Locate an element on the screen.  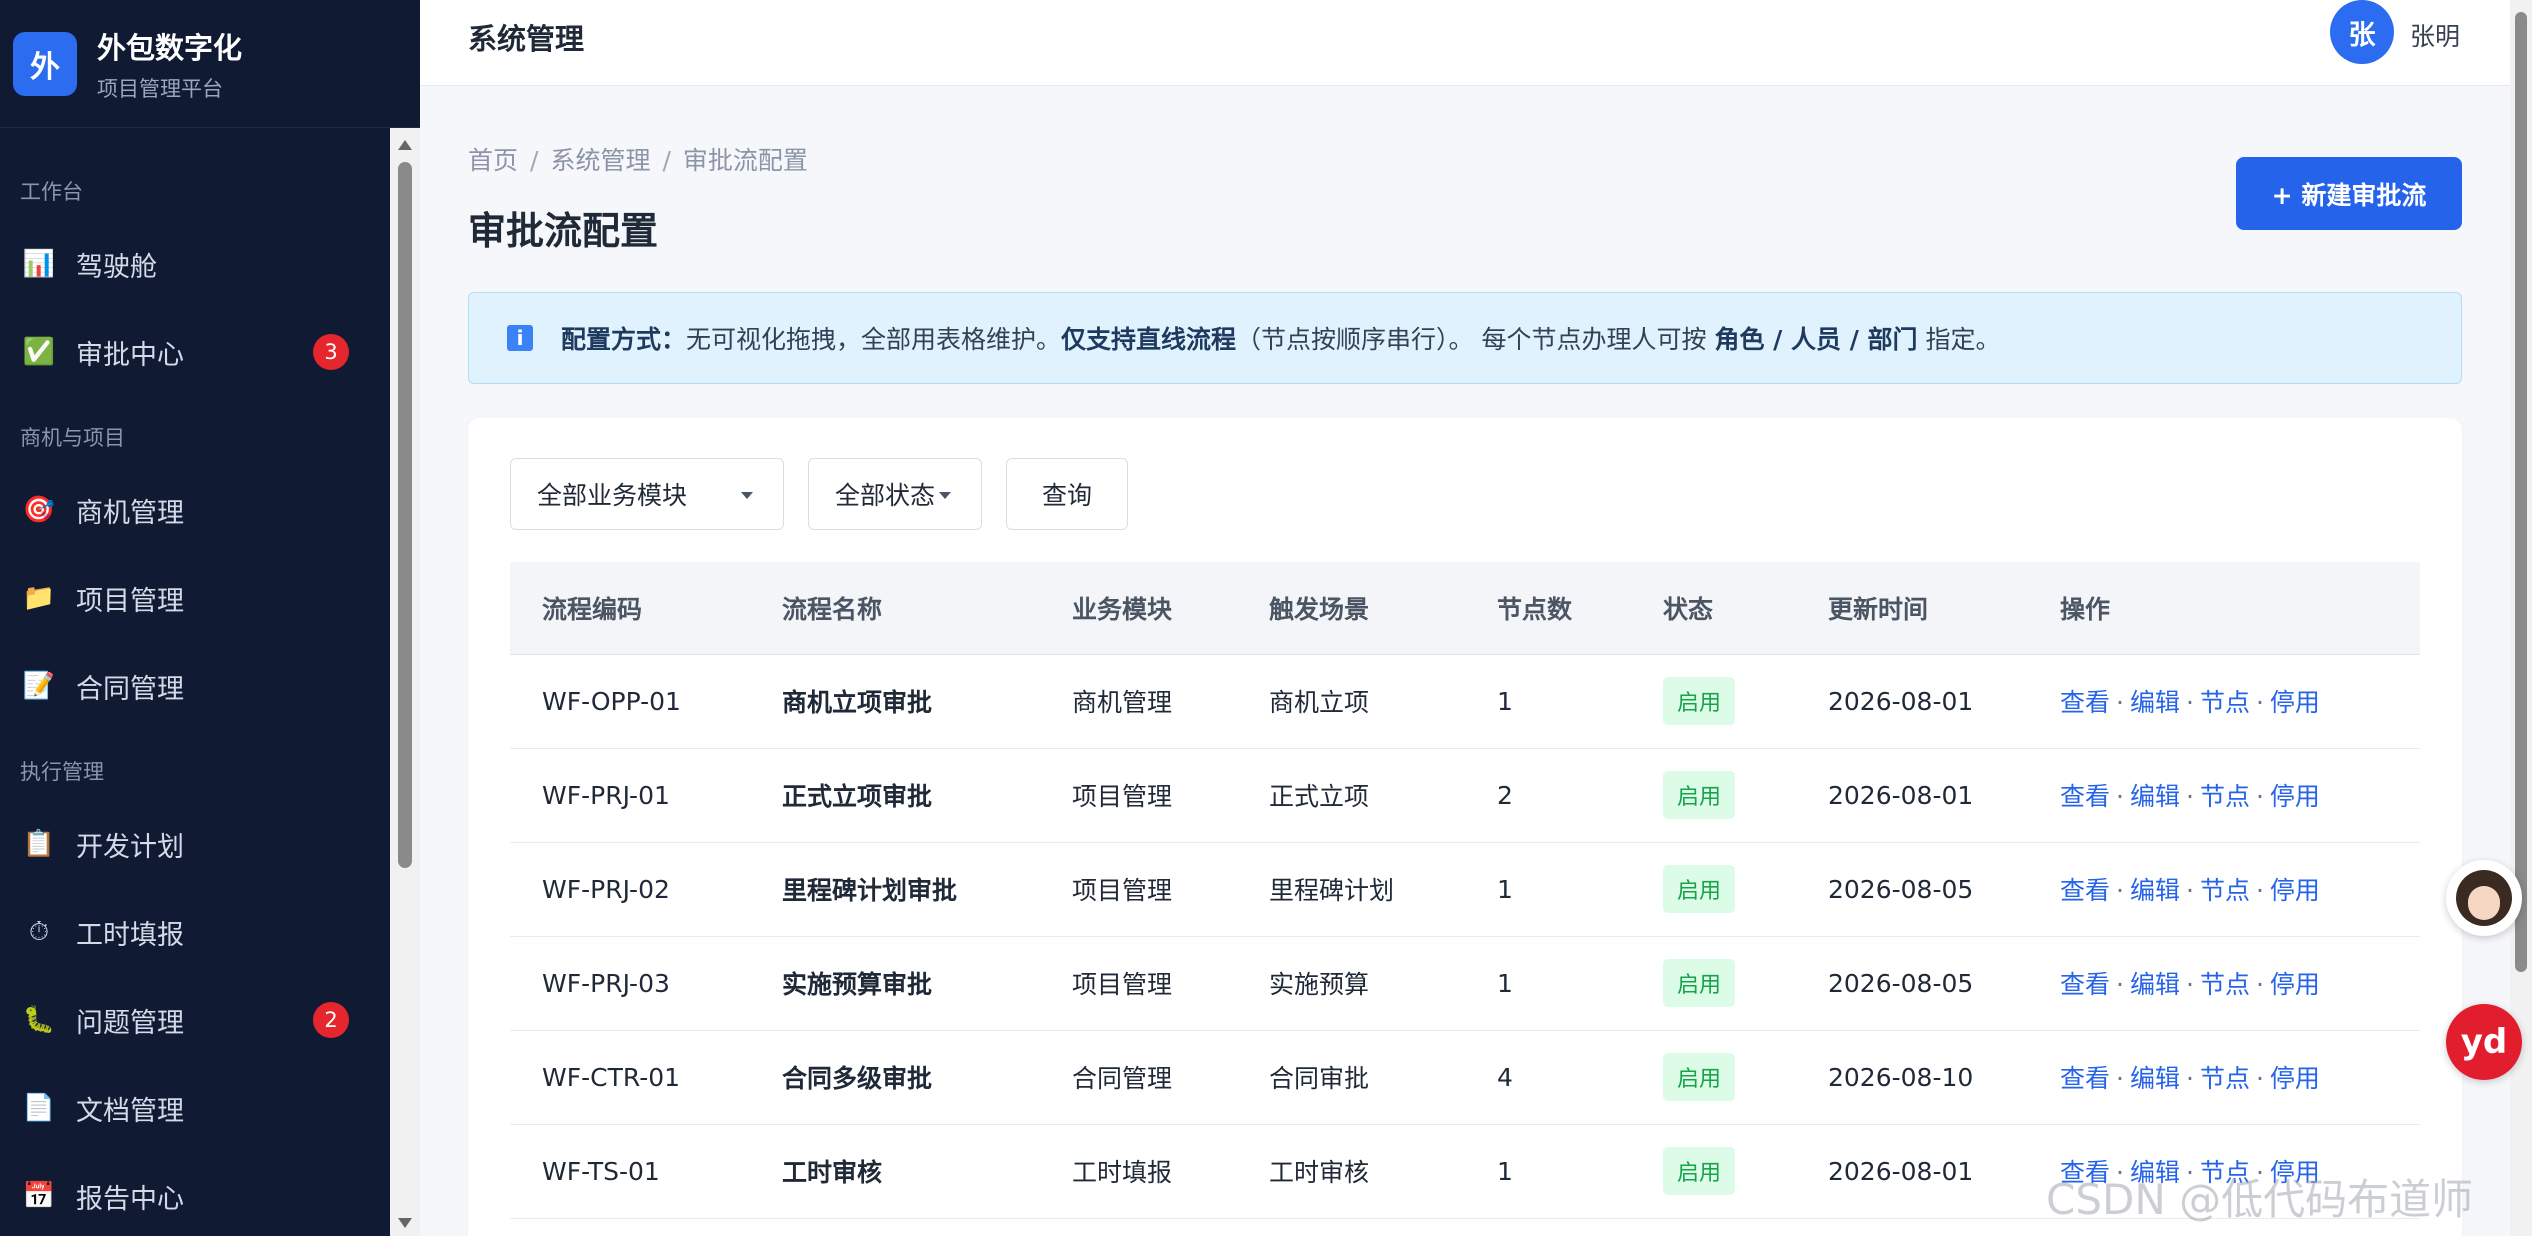
clipboard-icon: 📋 is located at coordinates (39, 844).